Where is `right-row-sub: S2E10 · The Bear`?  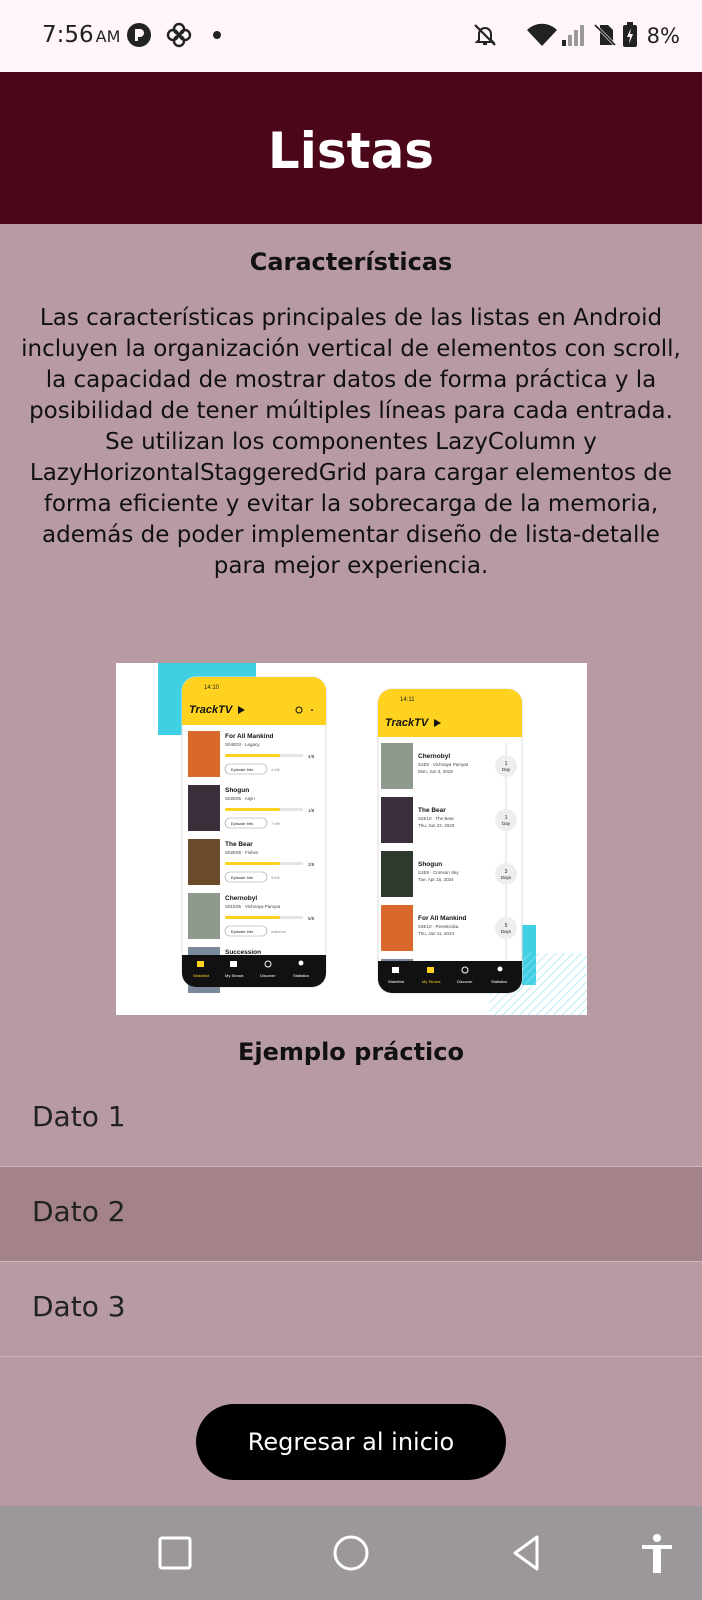
right-row-sub: S2E10 · The Bear is located at coordinates (436, 818).